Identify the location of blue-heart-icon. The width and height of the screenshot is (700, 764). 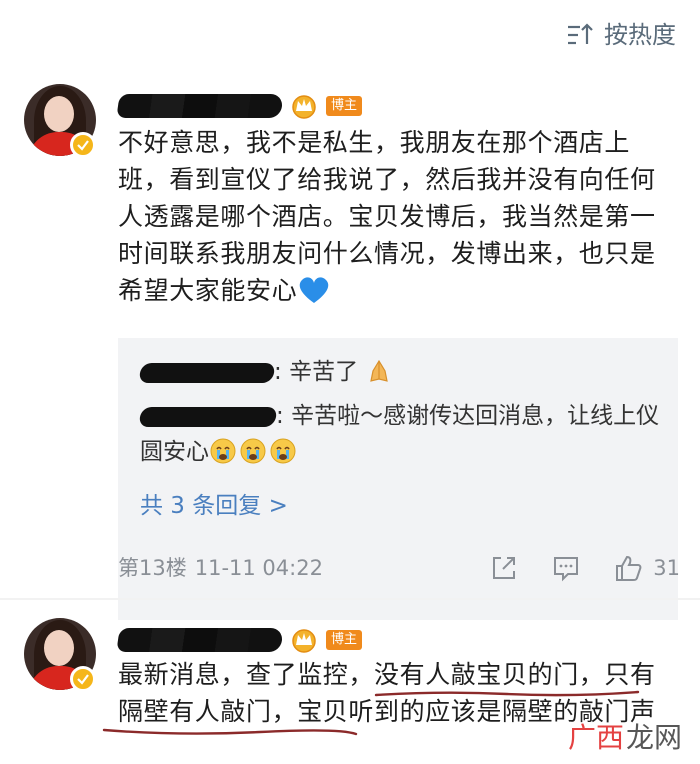
(314, 290).